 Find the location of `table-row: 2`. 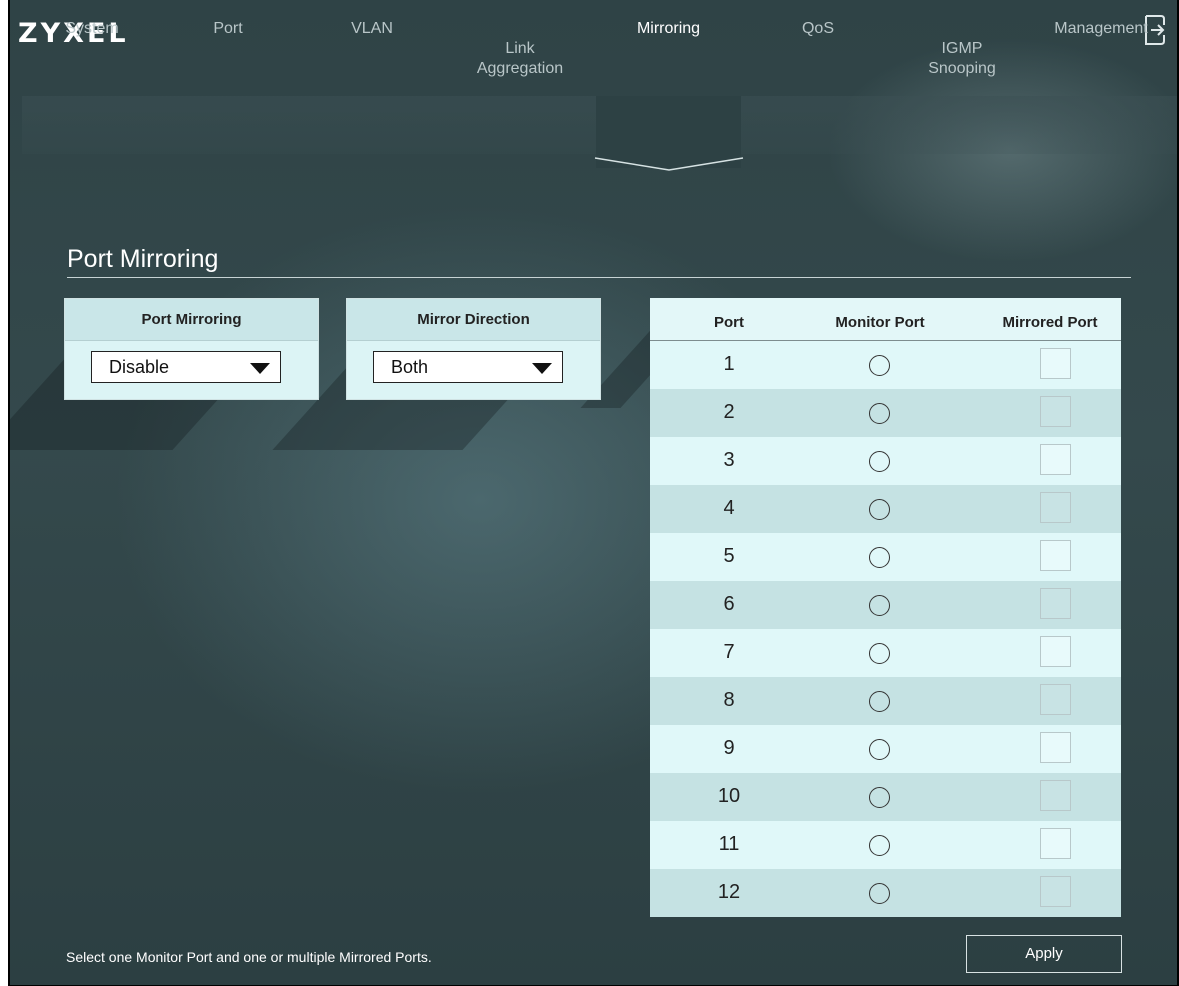

table-row: 2 is located at coordinates (885, 413).